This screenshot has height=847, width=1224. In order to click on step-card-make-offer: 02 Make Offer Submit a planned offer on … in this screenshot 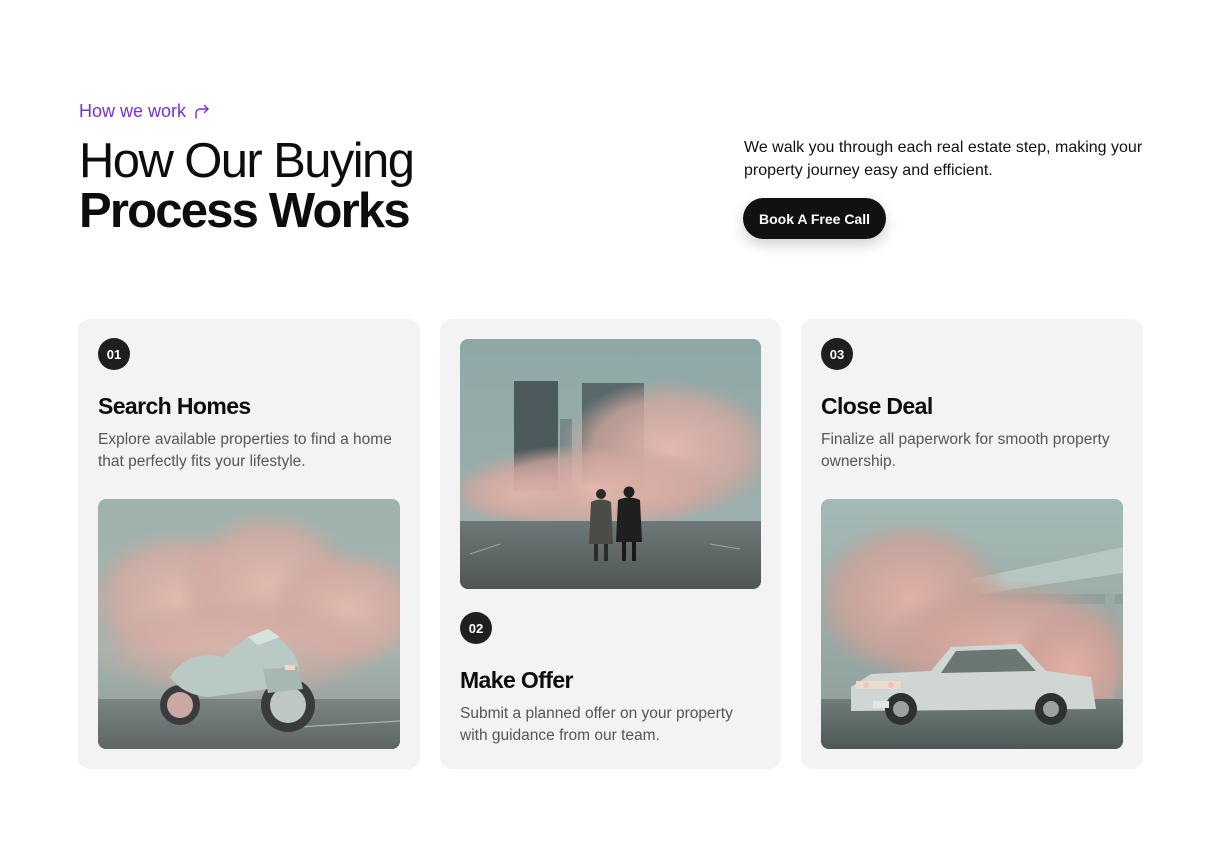, I will do `click(610, 544)`.